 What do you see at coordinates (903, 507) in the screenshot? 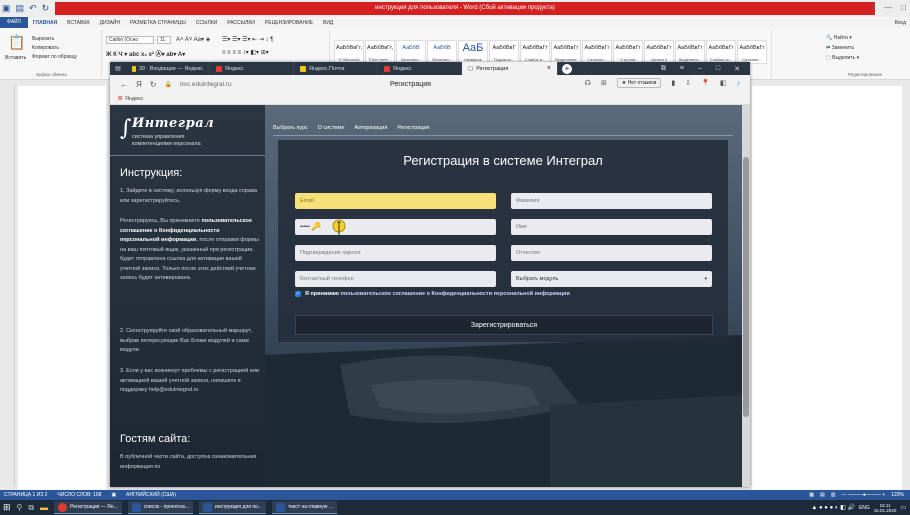
I see `notifications-icon: ▭` at bounding box center [903, 507].